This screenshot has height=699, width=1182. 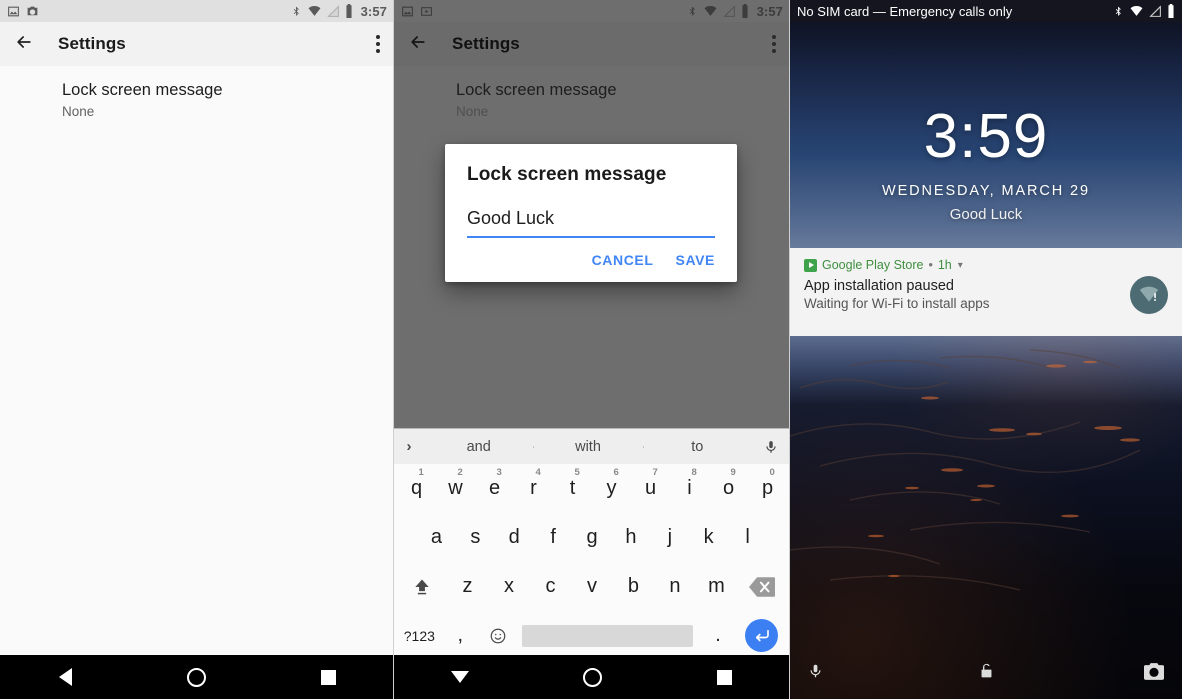 I want to click on voice-assist-shortcut, so click(x=858, y=671).